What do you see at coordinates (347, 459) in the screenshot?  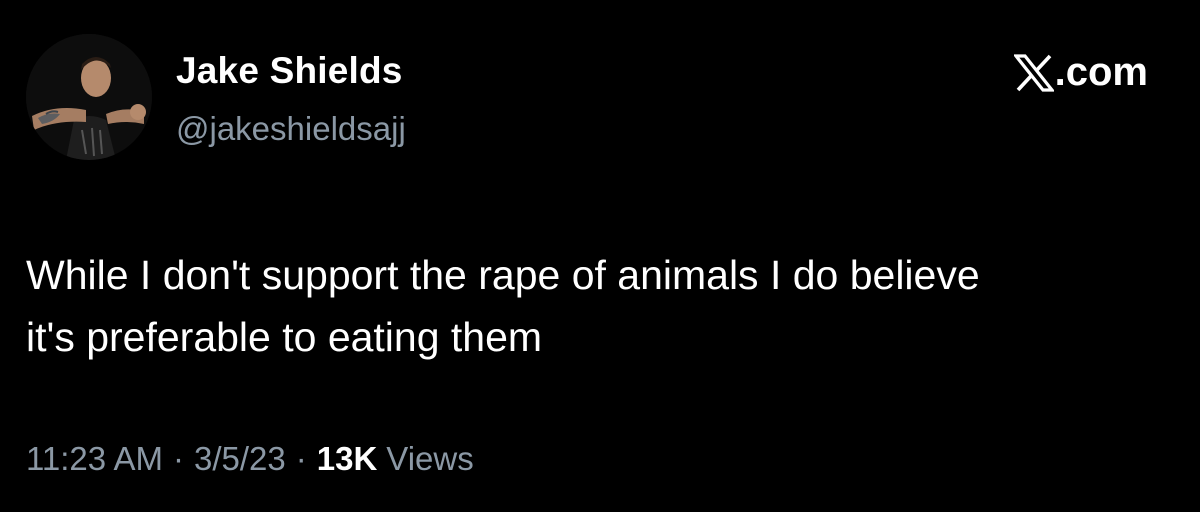 I see `views-count: 13K` at bounding box center [347, 459].